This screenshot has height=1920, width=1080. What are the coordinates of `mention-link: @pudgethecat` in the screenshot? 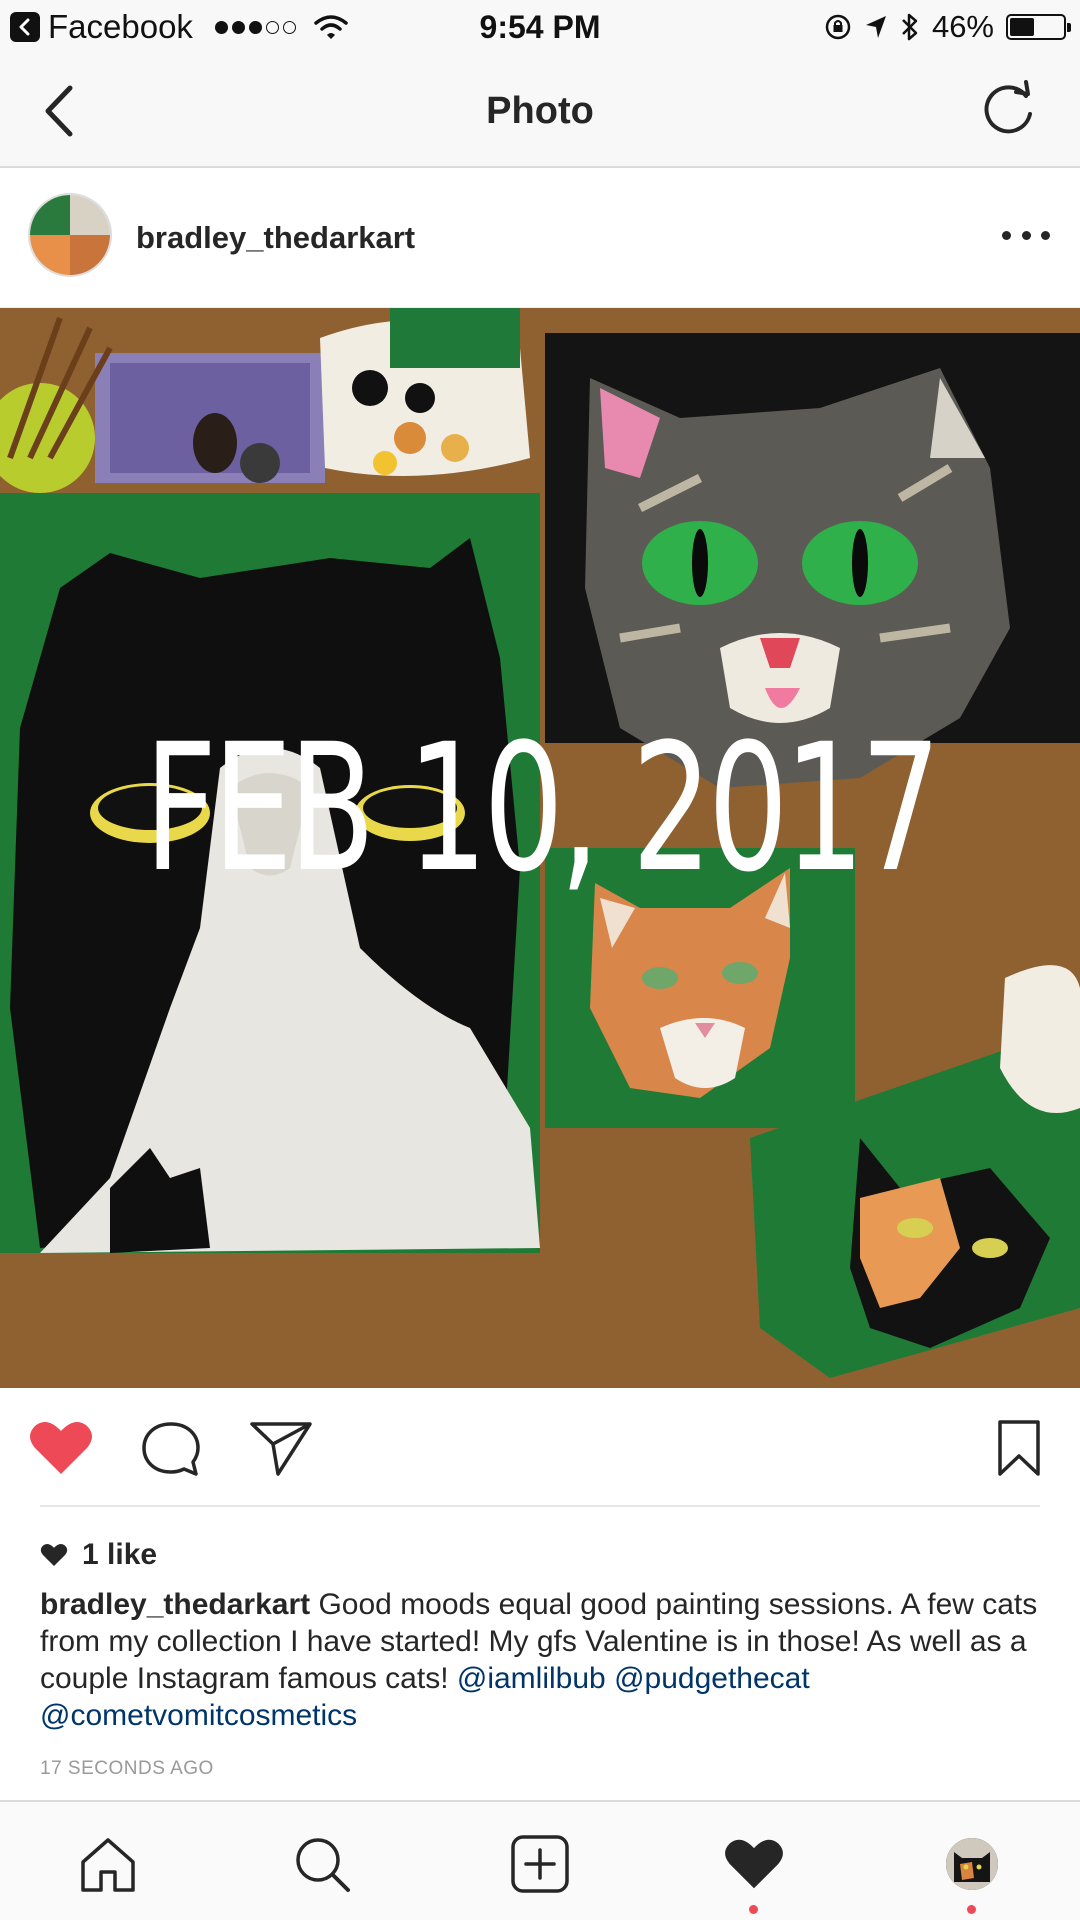 It's located at (712, 1678).